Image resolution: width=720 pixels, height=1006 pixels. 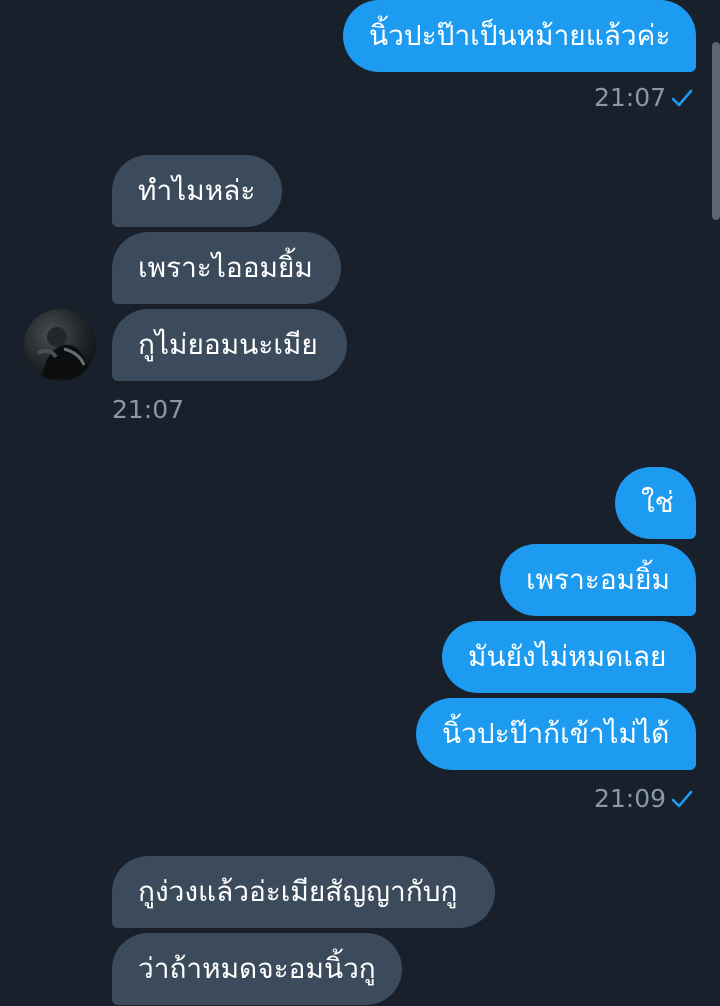 I want to click on message-text: มันยังไม่หมดเลย, so click(x=567, y=656).